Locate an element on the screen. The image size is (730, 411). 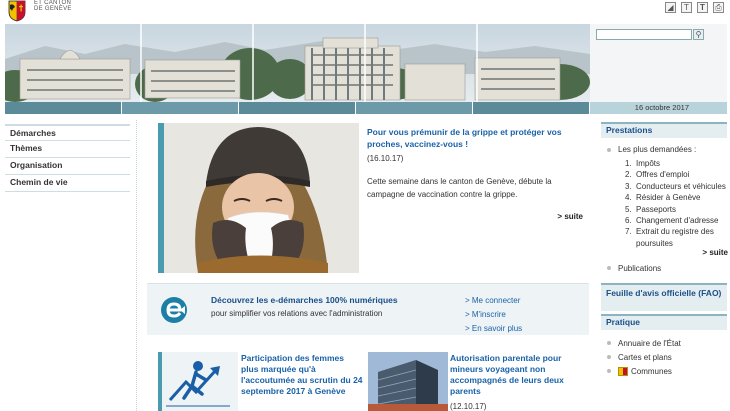
text-smaller-icon: T is located at coordinates (686, 7).